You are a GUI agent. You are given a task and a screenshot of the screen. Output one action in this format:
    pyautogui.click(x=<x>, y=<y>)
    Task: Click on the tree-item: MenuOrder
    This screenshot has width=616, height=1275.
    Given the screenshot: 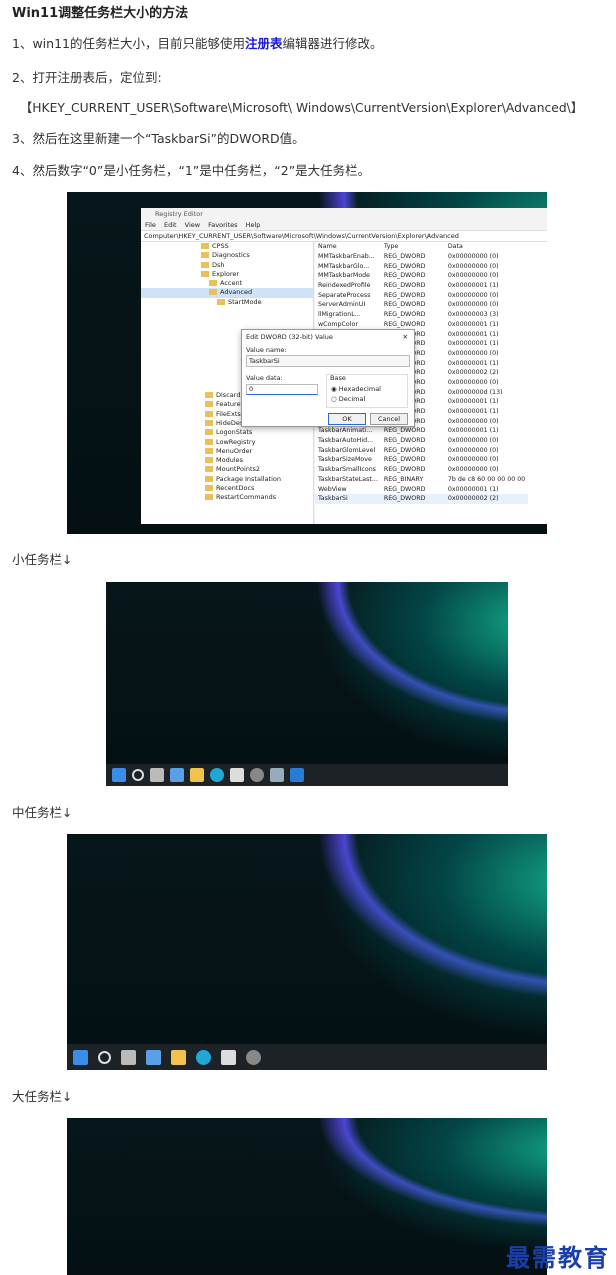 What is the action you would take?
    pyautogui.click(x=227, y=451)
    